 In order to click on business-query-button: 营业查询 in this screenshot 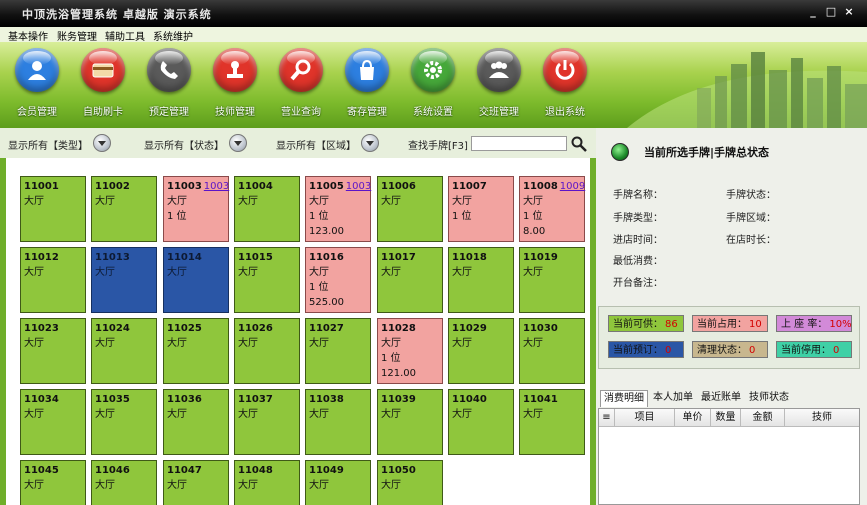, I will do `click(301, 86)`.